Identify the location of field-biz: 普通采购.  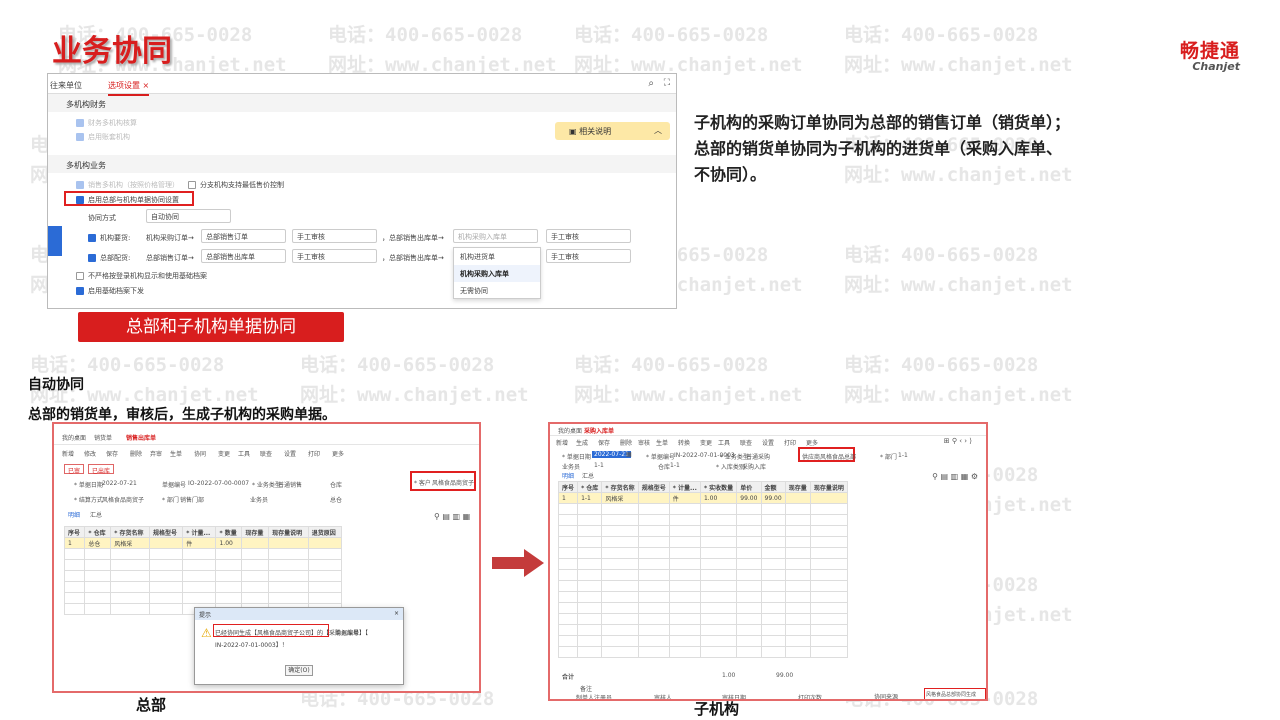
(758, 456).